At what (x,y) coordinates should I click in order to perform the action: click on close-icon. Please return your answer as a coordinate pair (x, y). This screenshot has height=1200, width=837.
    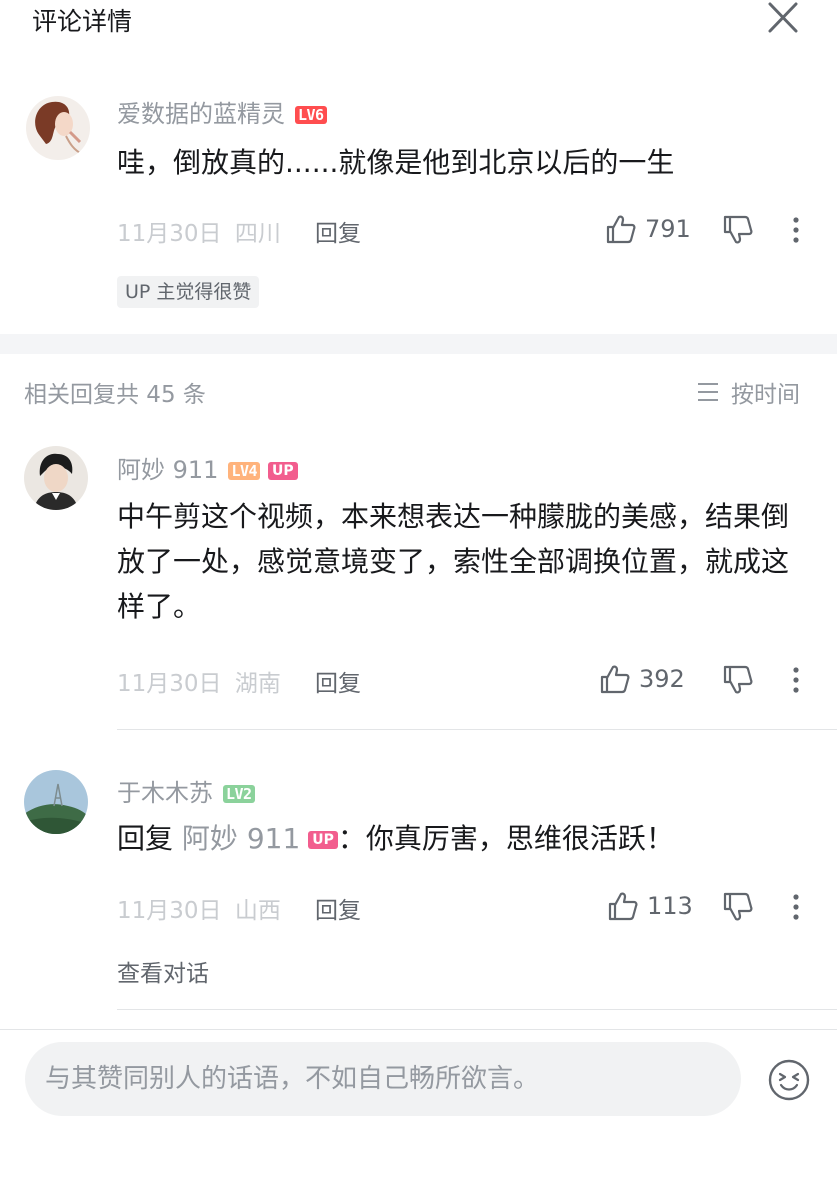
    Looking at the image, I should click on (783, 17).